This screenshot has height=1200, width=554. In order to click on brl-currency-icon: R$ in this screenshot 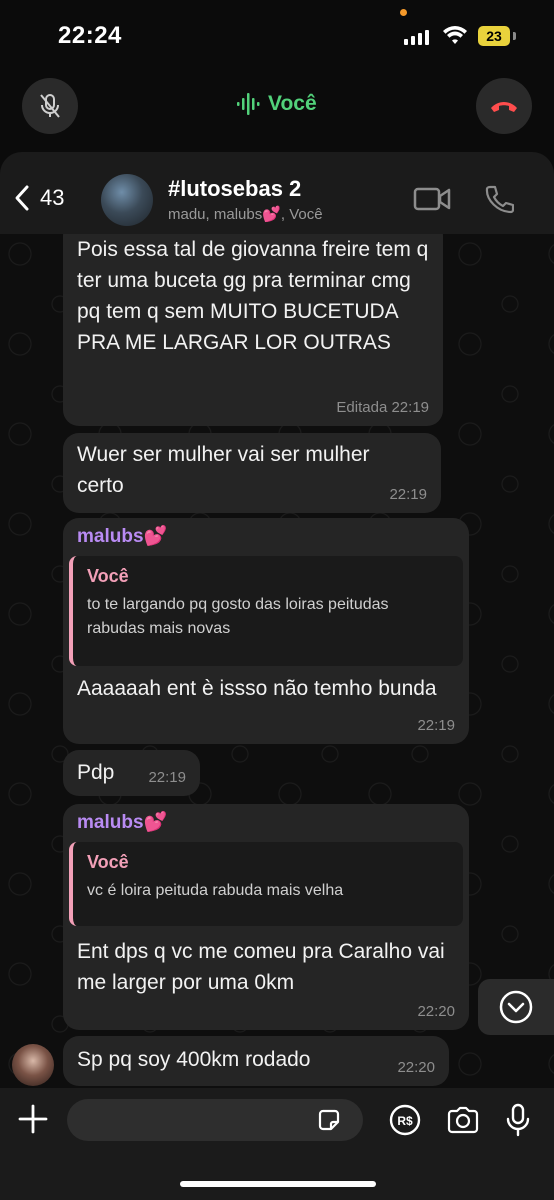, I will do `click(405, 1120)`.